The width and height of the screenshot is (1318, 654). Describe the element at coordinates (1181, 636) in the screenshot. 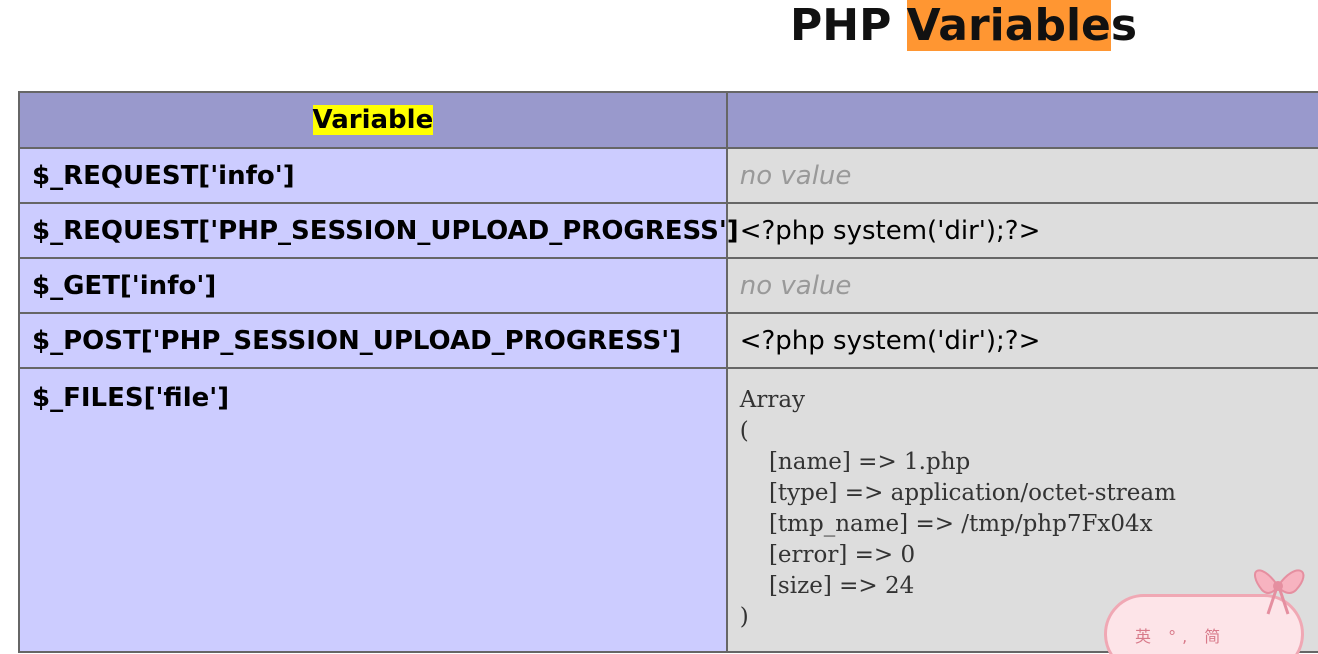

I see `language-switch-label: 英 °, 简` at that location.